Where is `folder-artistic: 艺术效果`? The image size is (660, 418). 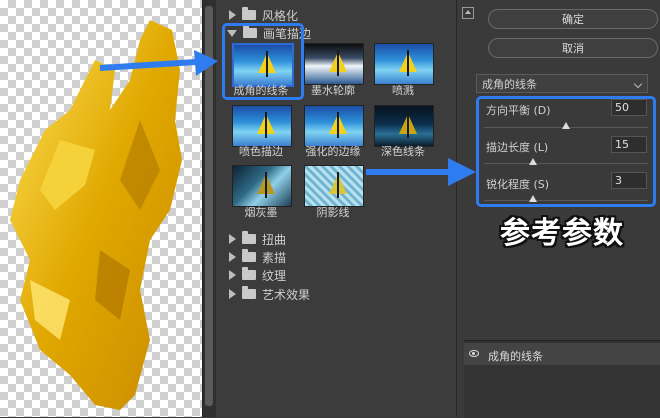 folder-artistic: 艺术效果 is located at coordinates (269, 294).